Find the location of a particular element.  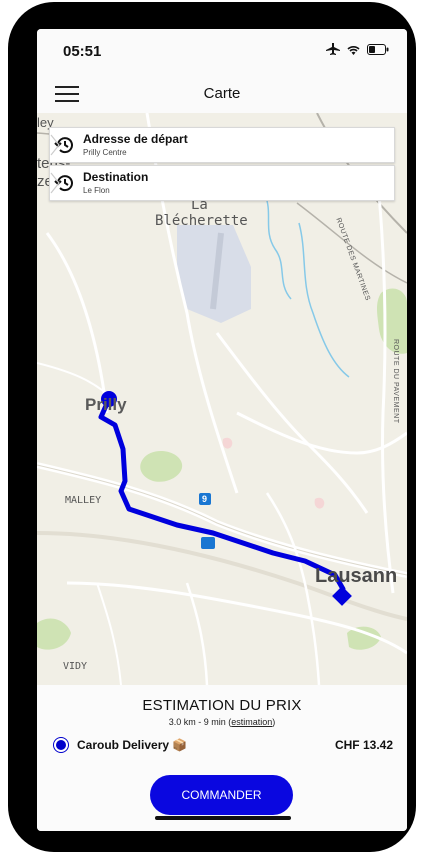

transit-marker-9: 9 is located at coordinates (205, 499).